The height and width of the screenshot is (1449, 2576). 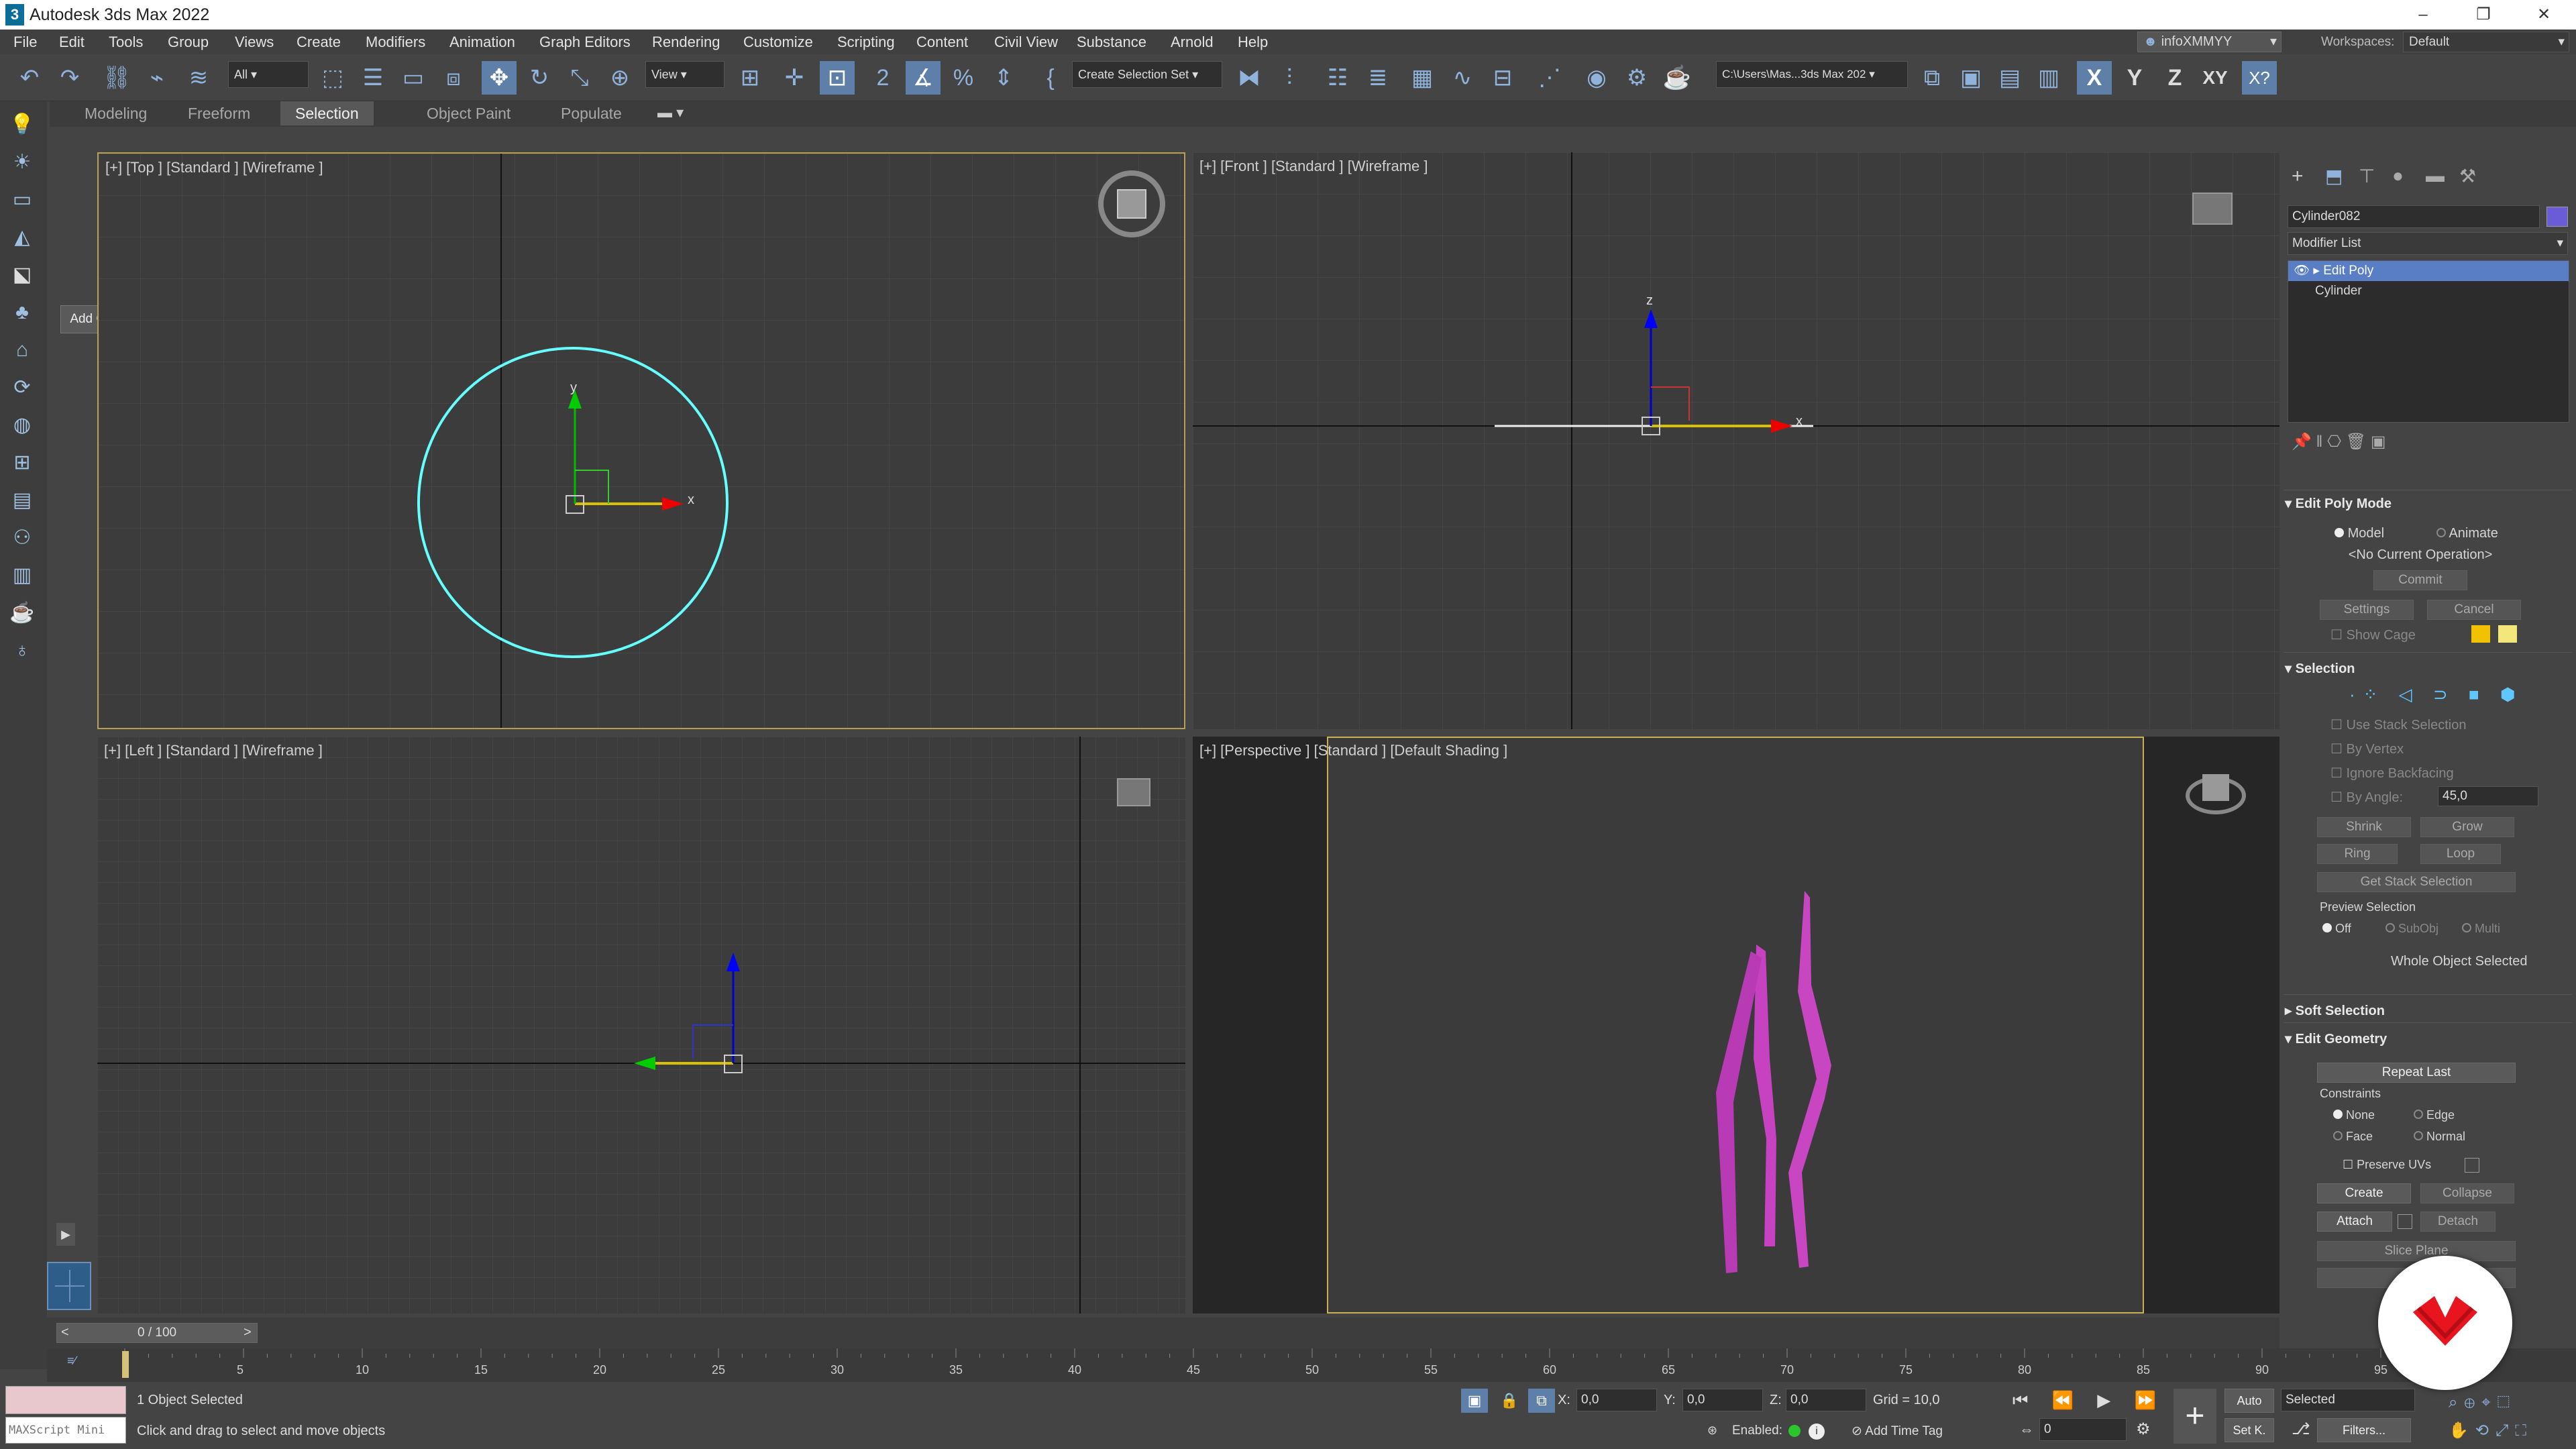 What do you see at coordinates (1474, 1401) in the screenshot?
I see `isolate-selection-icon: ▣` at bounding box center [1474, 1401].